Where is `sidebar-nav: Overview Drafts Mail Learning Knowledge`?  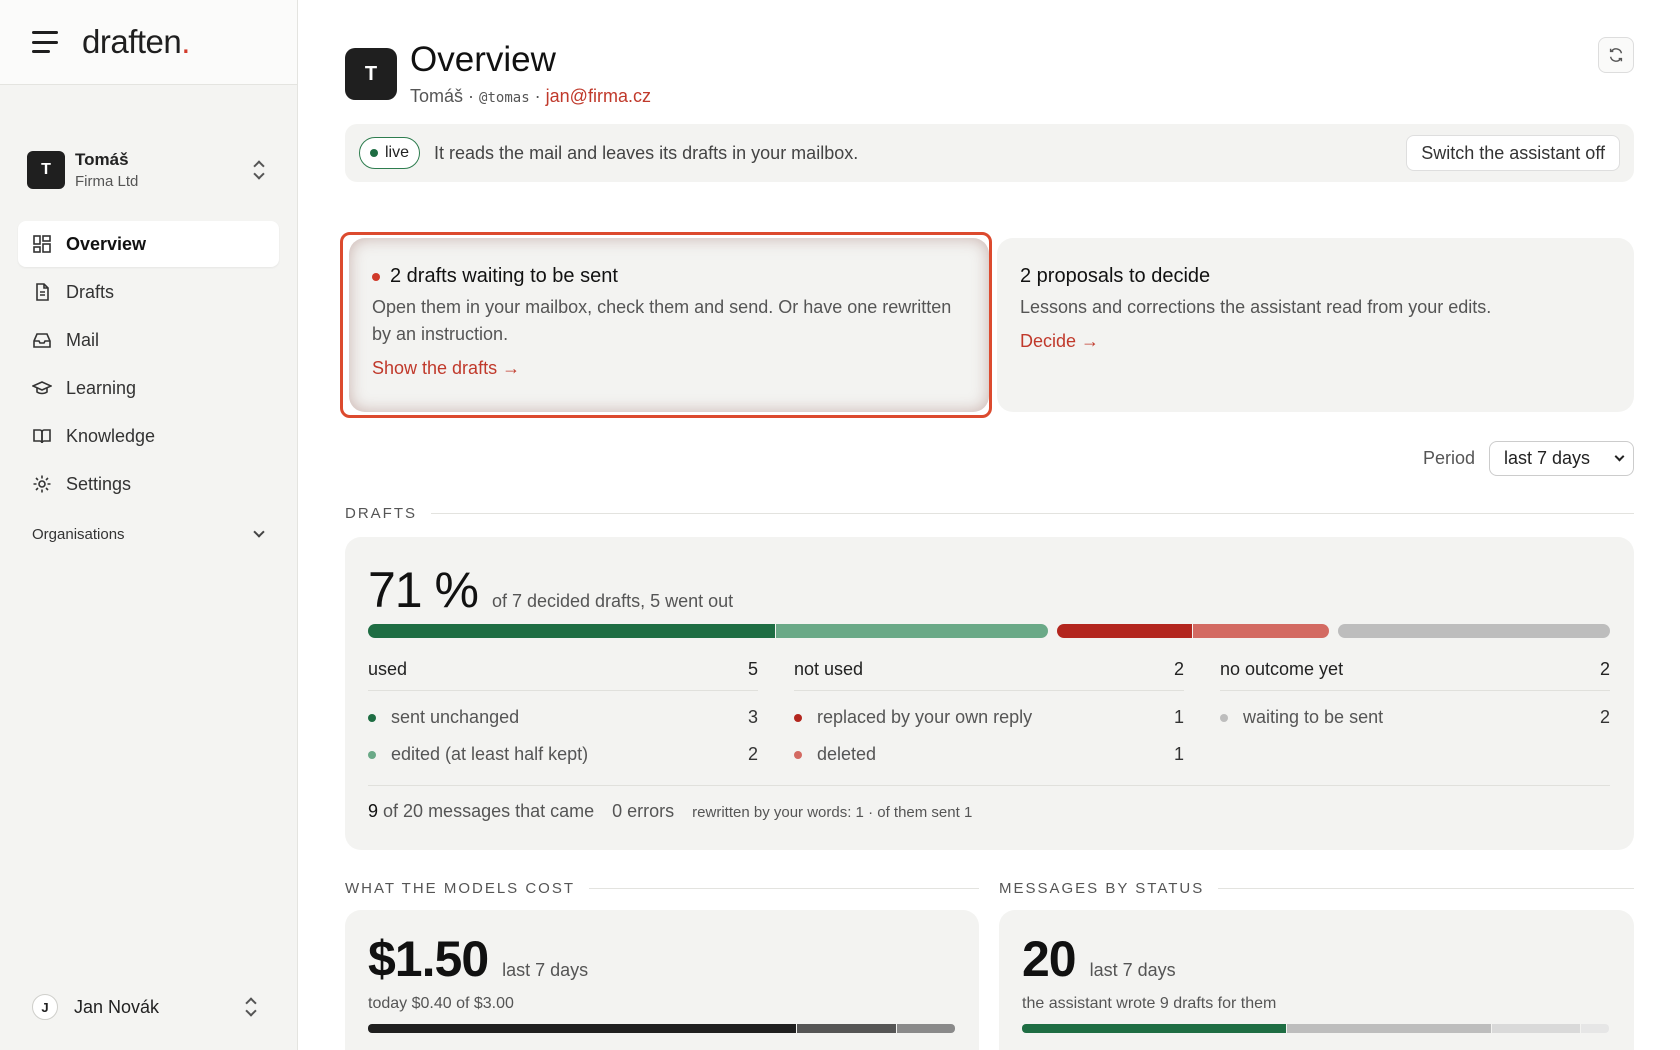 sidebar-nav: Overview Drafts Mail Learning Knowledge is located at coordinates (148, 364).